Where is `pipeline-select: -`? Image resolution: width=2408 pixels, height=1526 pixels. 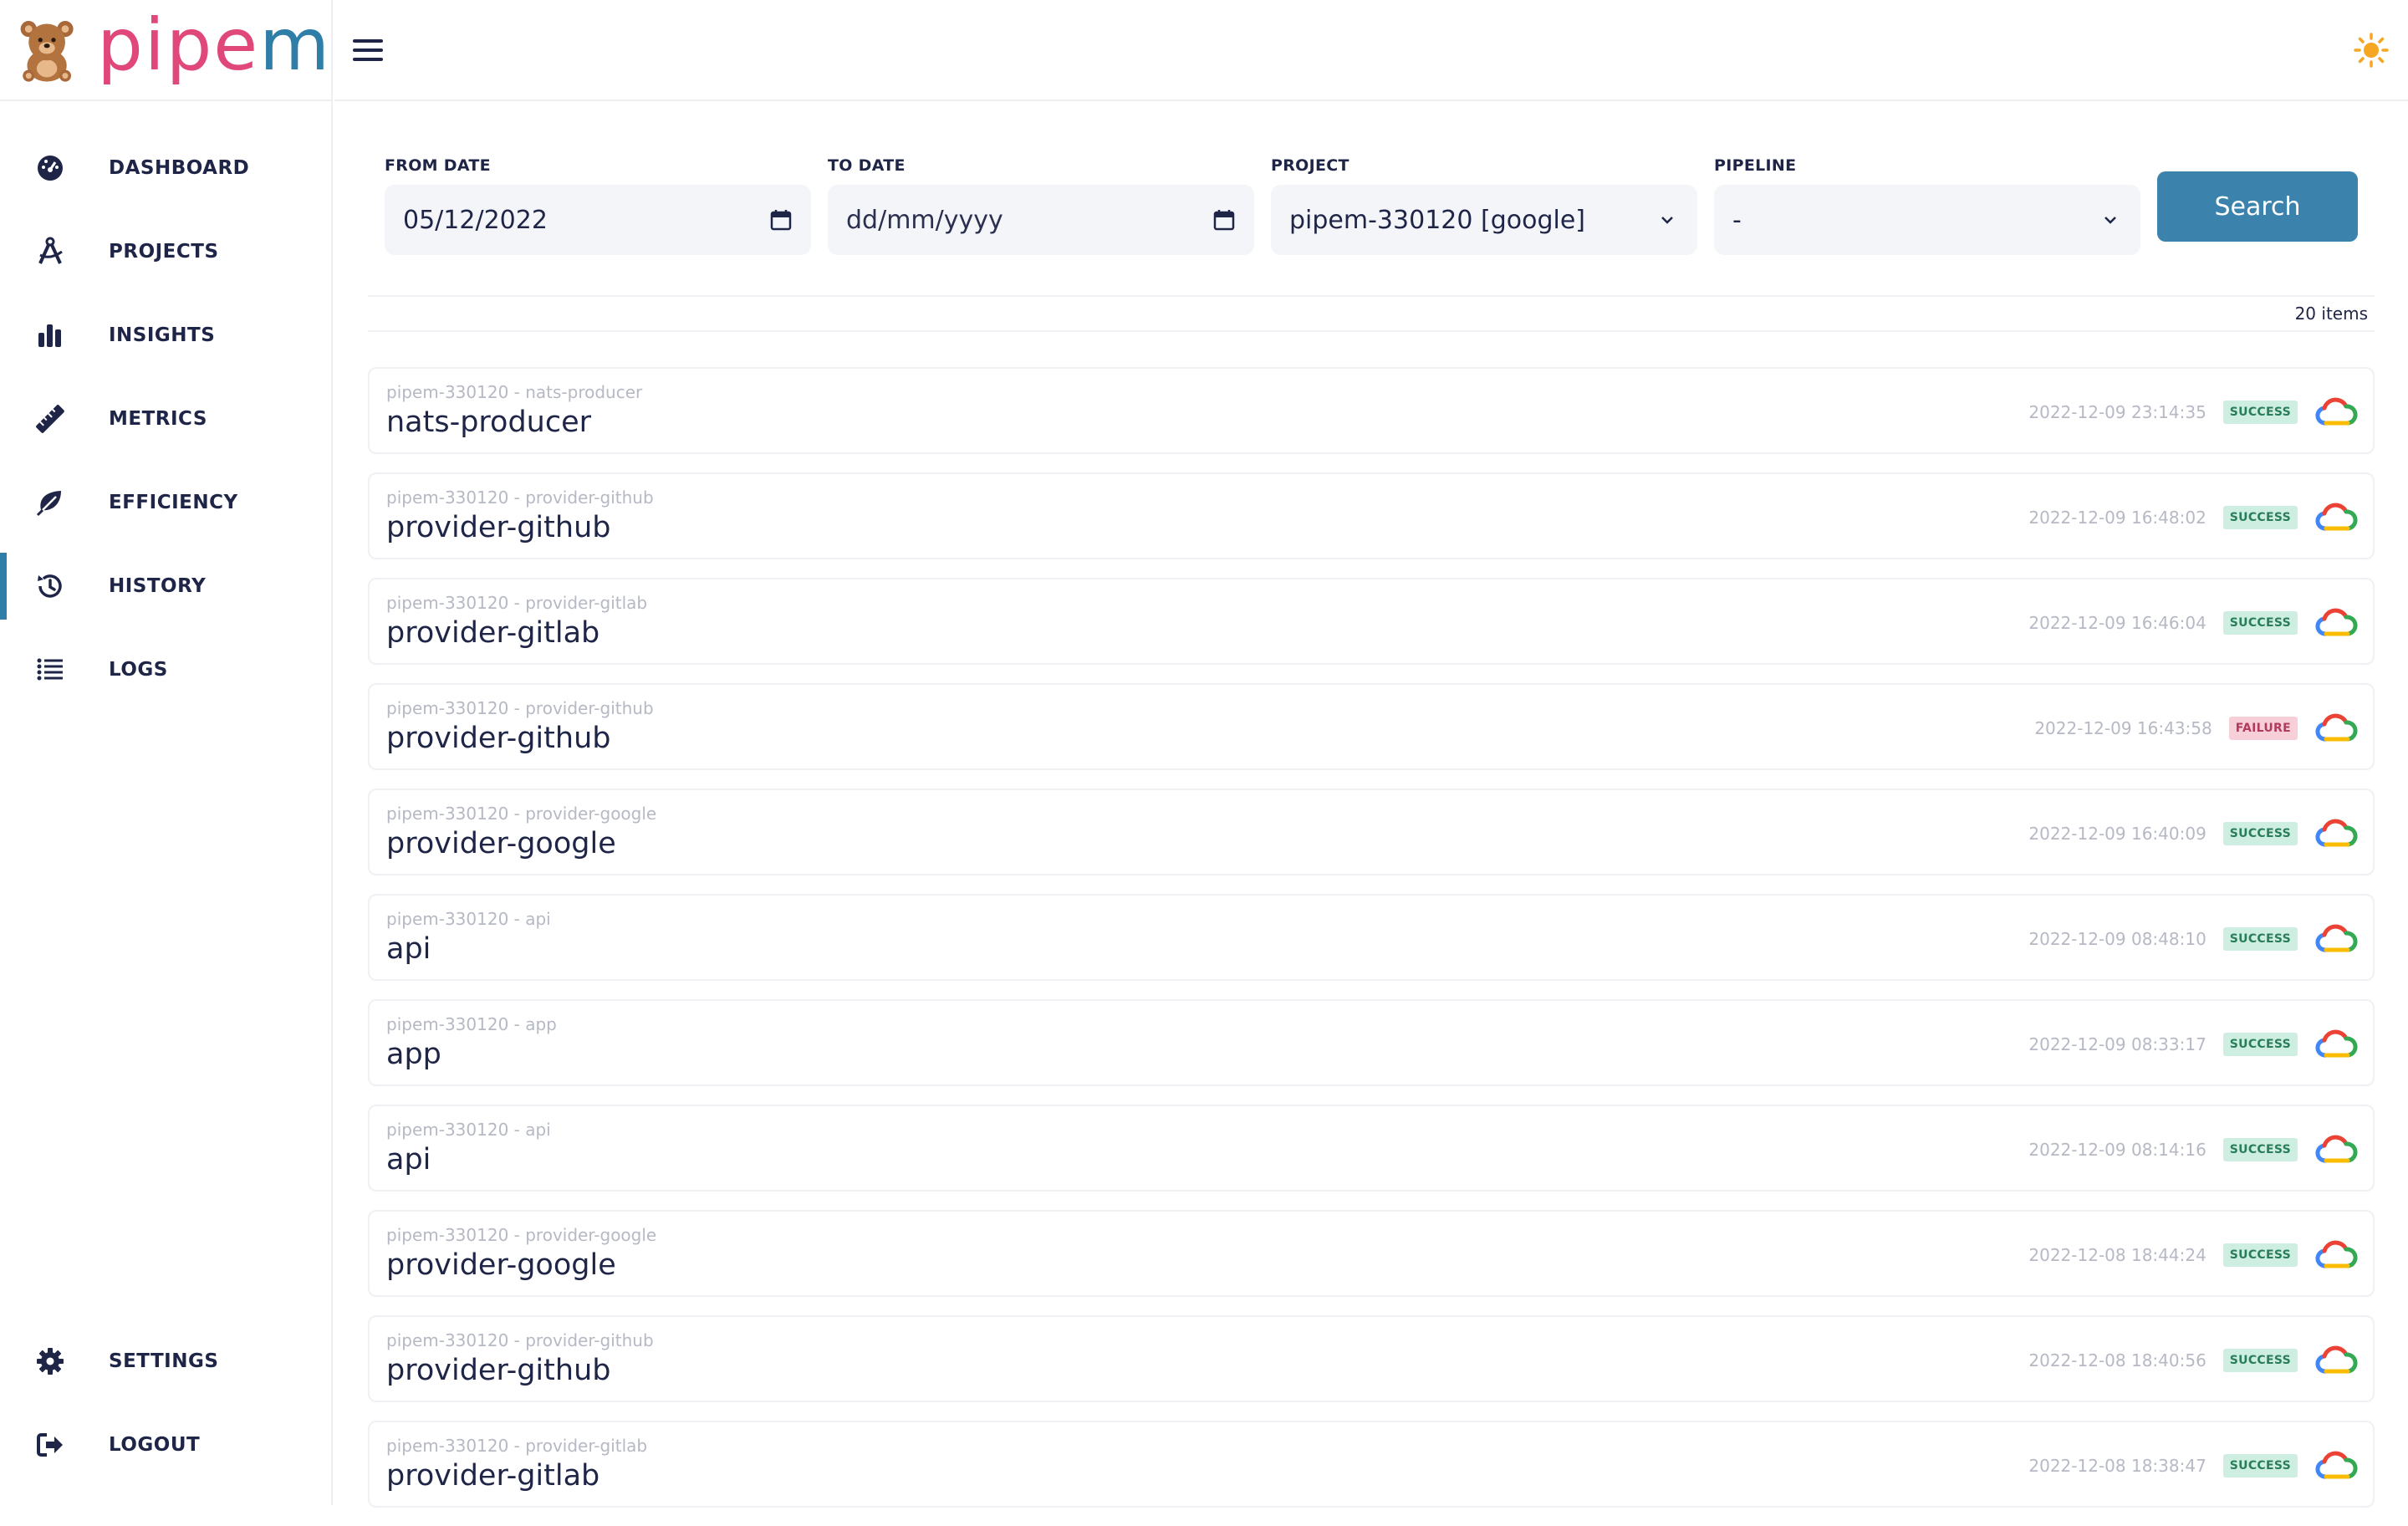
pipeline-select: - is located at coordinates (1927, 220).